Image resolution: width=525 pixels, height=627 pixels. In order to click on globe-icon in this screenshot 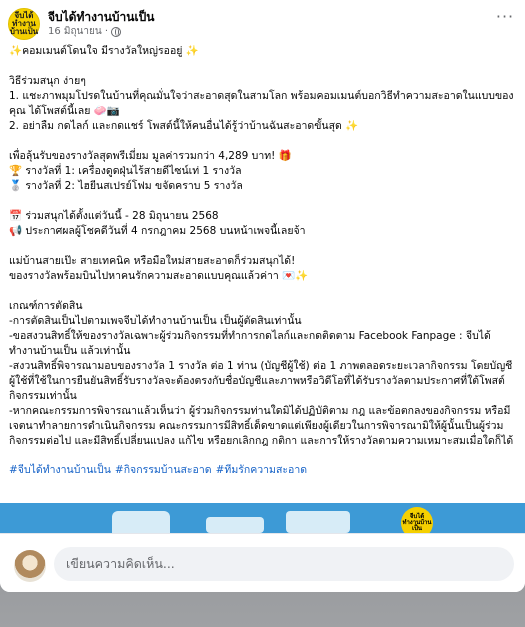, I will do `click(116, 32)`.